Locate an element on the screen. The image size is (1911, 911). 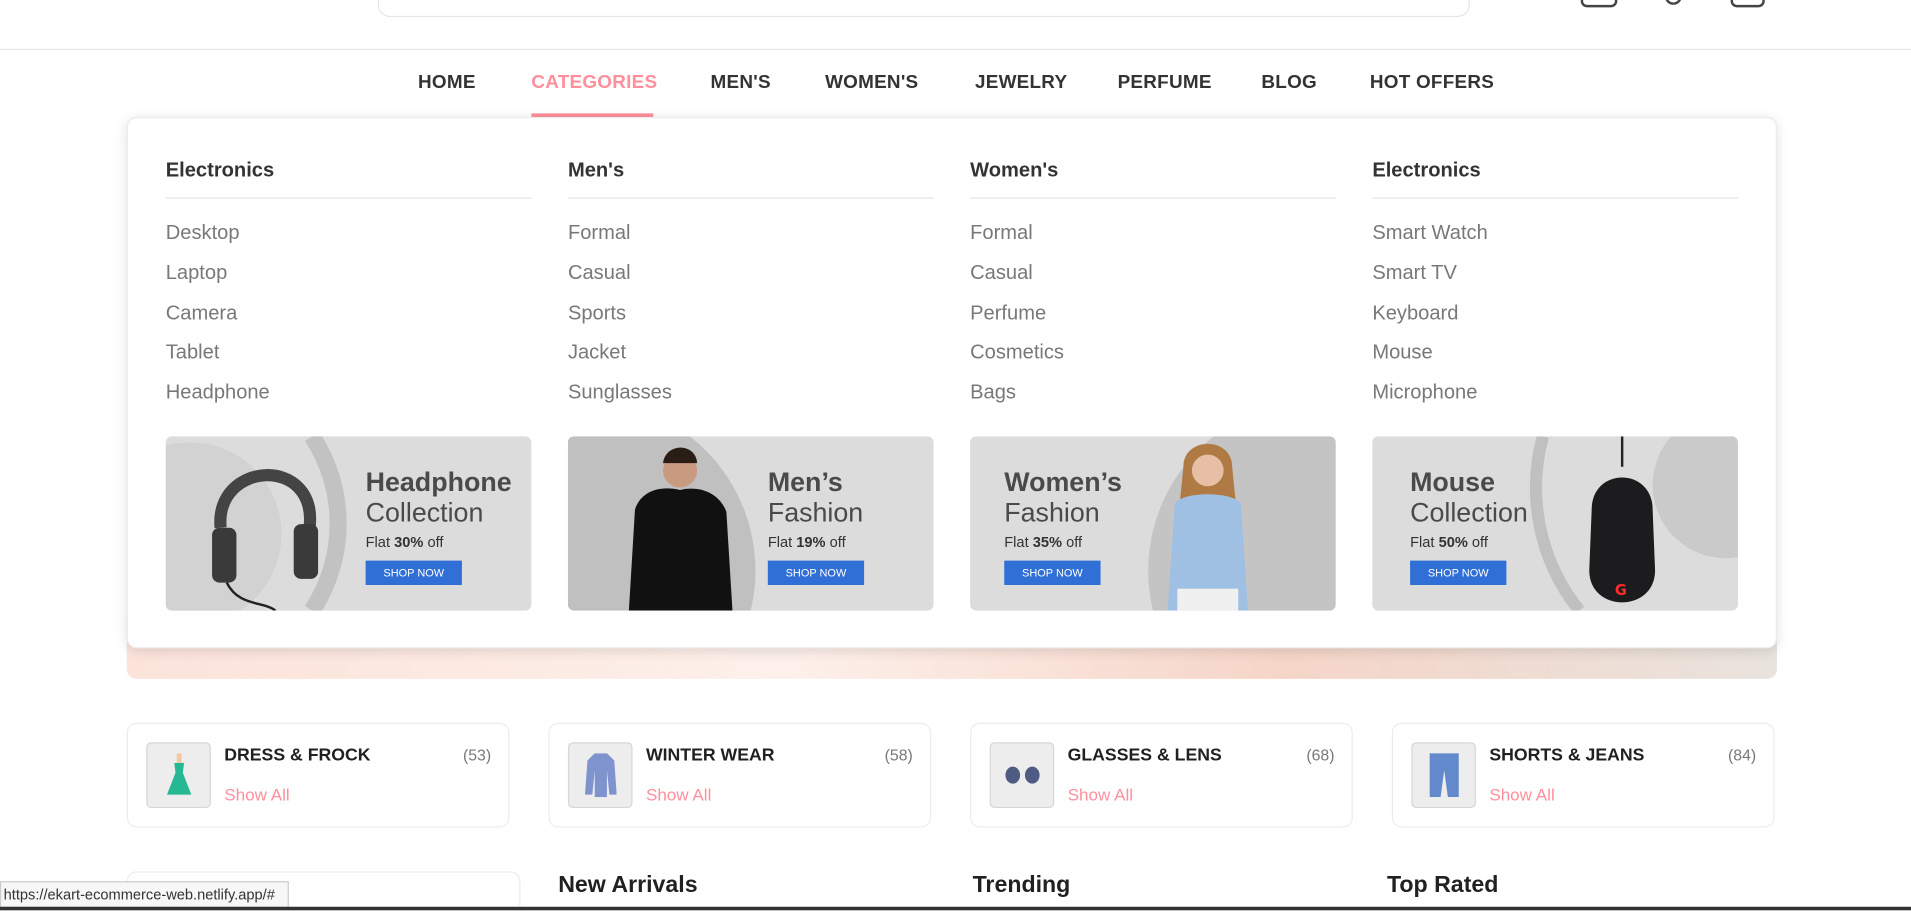
bag-icon is located at coordinates (1747, 4).